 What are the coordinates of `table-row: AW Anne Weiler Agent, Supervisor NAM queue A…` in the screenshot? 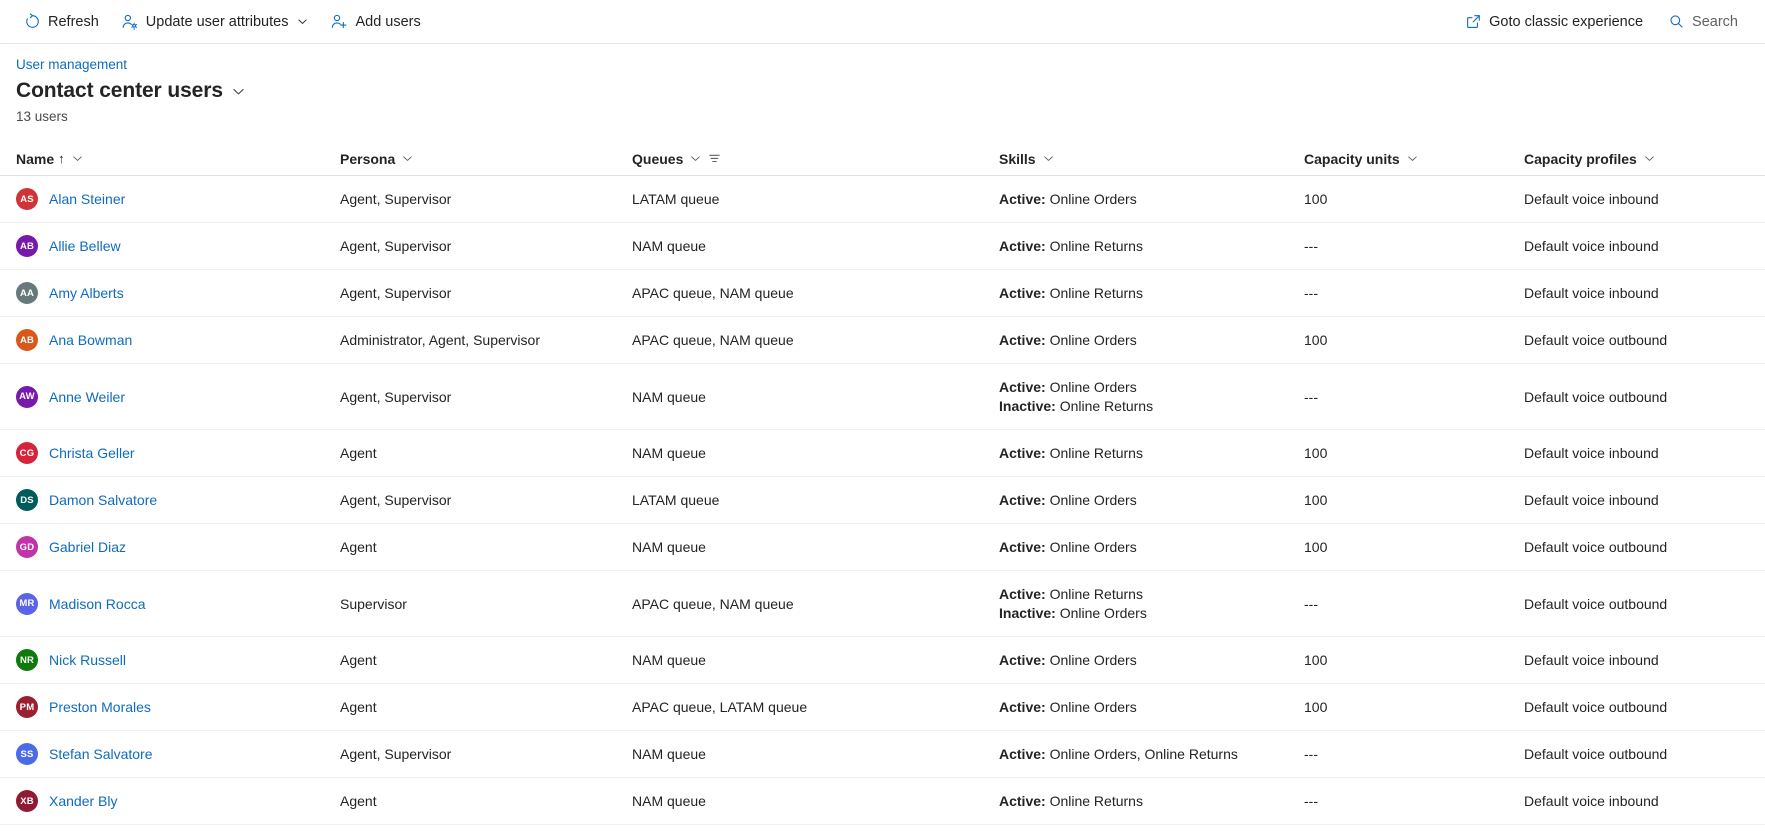 It's located at (882, 397).